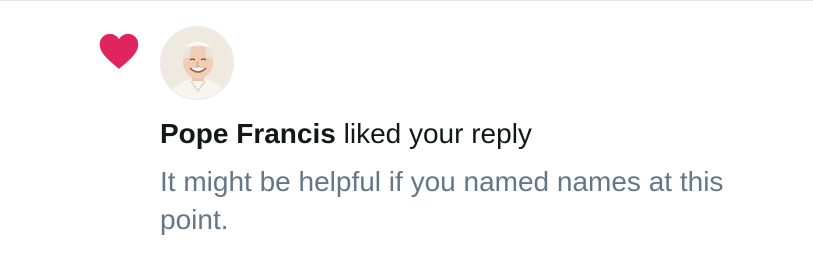 The height and width of the screenshot is (271, 813). Describe the element at coordinates (433, 133) in the screenshot. I see `action-text: liked your reply` at that location.